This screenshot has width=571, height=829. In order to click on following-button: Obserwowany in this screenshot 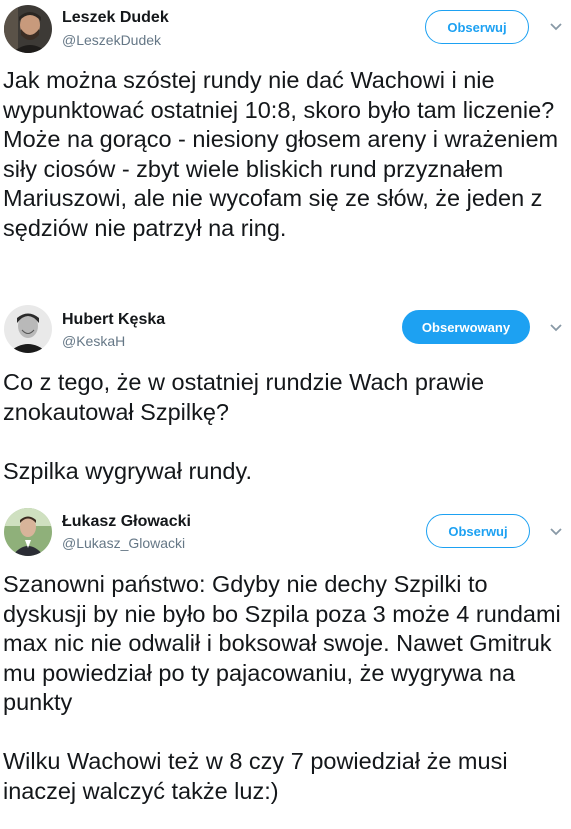, I will do `click(466, 327)`.